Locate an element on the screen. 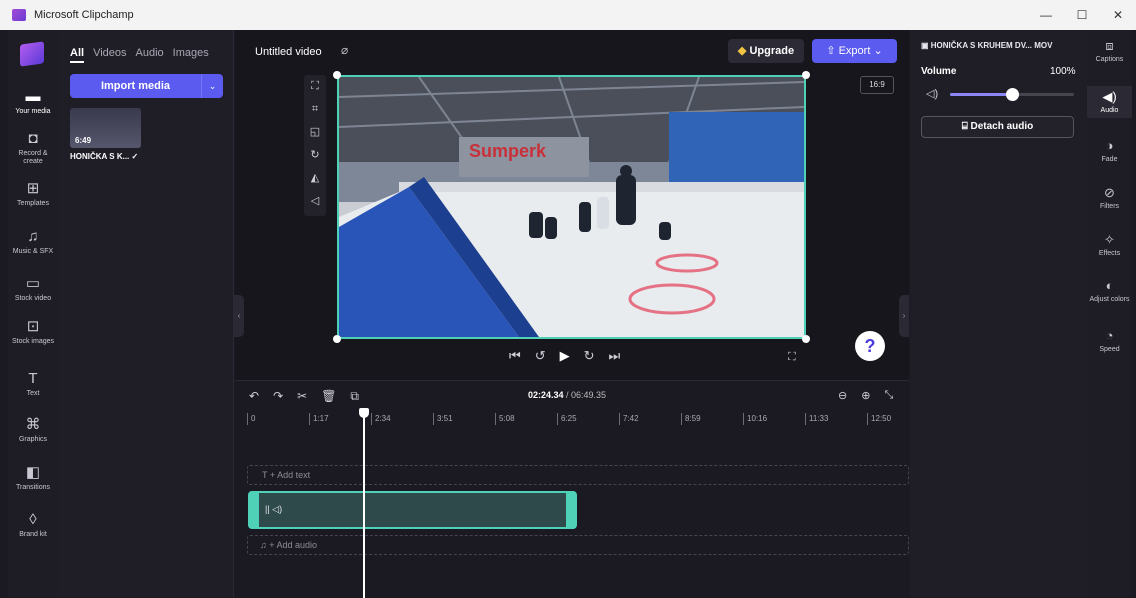 The width and height of the screenshot is (1136, 598). nav-speed: ◔ Speed is located at coordinates (1109, 341).